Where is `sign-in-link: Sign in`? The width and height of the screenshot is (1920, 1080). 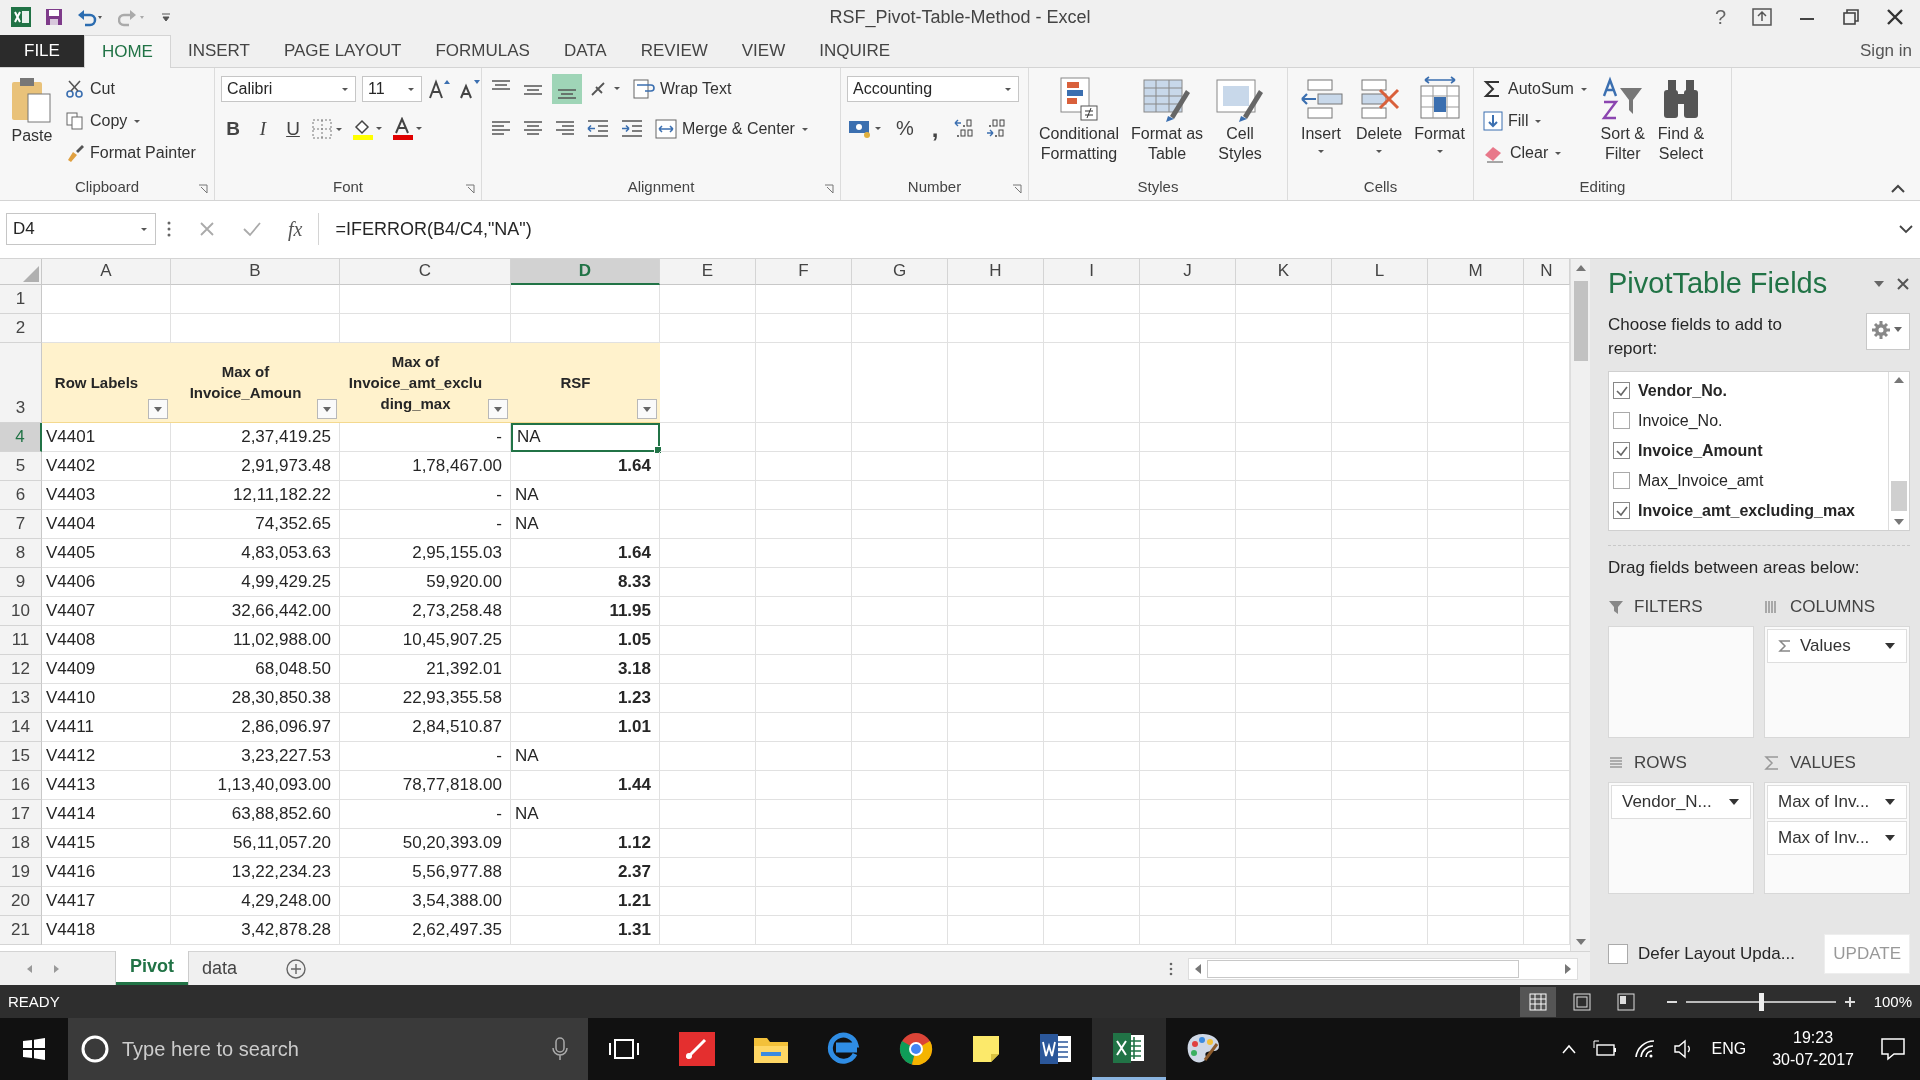
sign-in-link: Sign in is located at coordinates (1886, 50).